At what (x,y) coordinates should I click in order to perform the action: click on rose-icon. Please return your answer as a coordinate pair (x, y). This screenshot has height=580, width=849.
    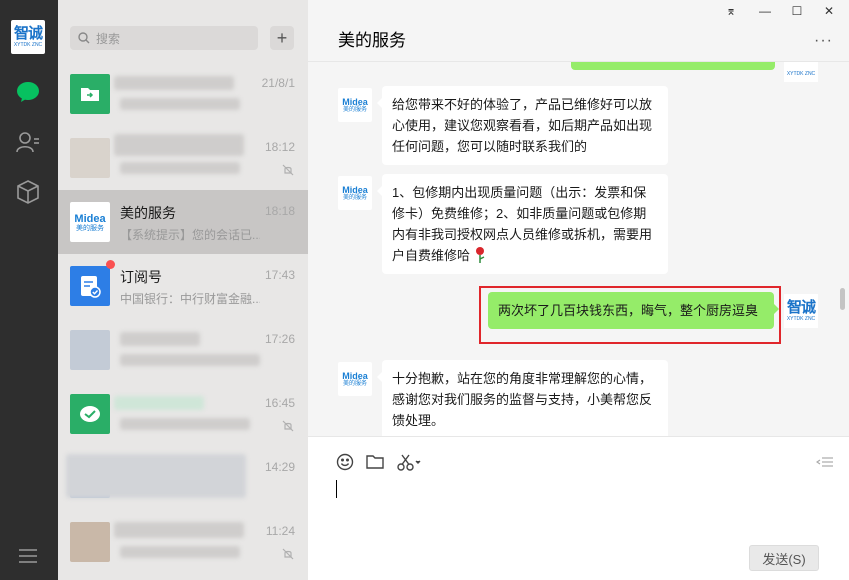
    Looking at the image, I should click on (479, 255).